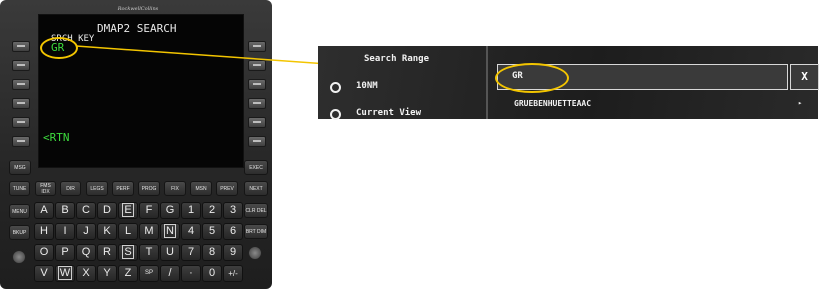 Image resolution: width=819 pixels, height=289 pixels. What do you see at coordinates (397, 59) in the screenshot?
I see `search-range-label: Search Range` at bounding box center [397, 59].